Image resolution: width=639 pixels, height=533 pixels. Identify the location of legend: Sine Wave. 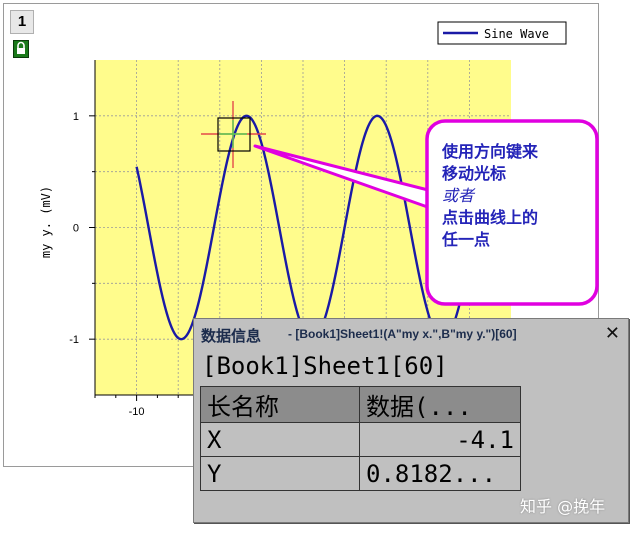
(502, 33).